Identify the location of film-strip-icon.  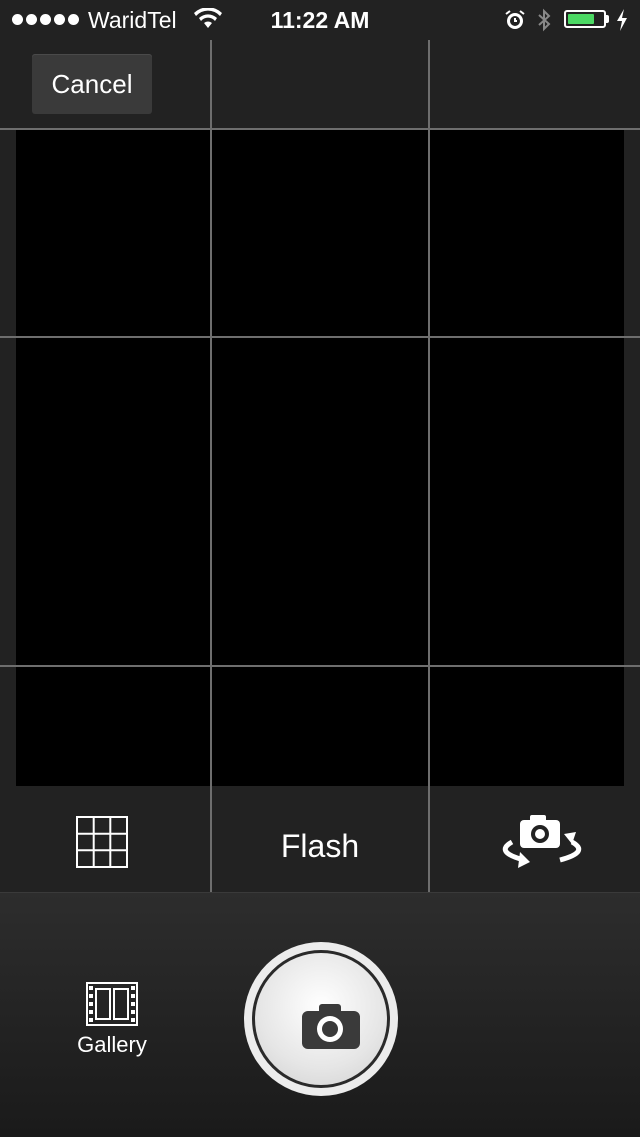
(112, 1004).